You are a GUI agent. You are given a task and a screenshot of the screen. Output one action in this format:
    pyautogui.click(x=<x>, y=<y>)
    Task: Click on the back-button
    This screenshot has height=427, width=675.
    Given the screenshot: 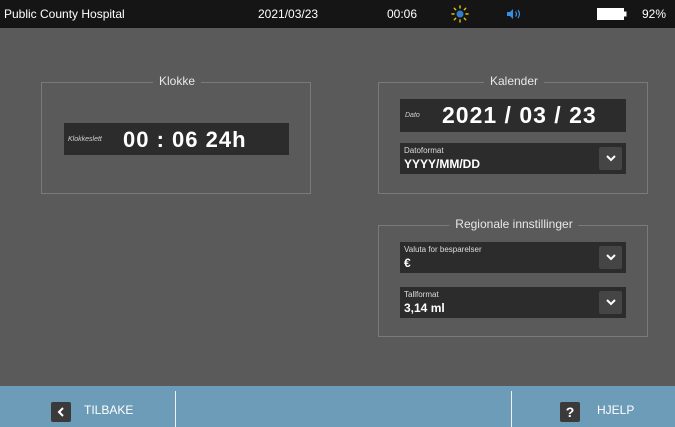 What is the action you would take?
    pyautogui.click(x=61, y=412)
    